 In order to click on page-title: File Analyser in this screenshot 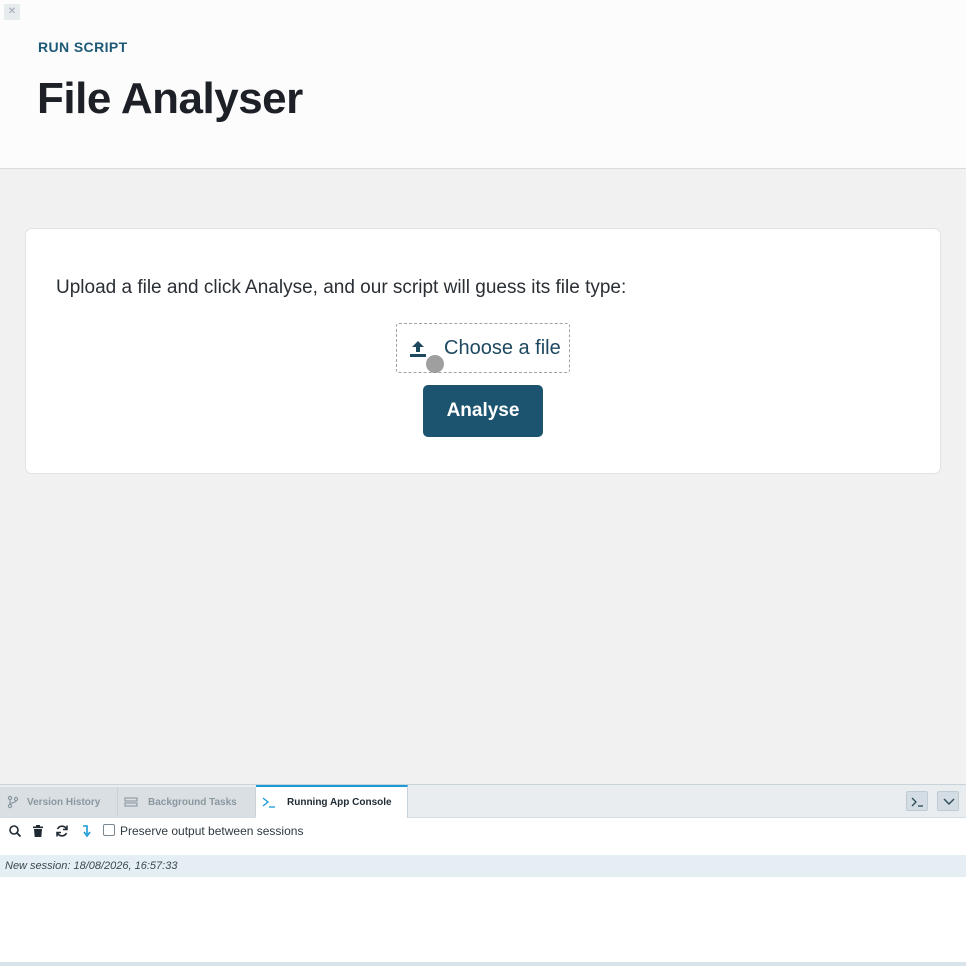, I will do `click(170, 98)`.